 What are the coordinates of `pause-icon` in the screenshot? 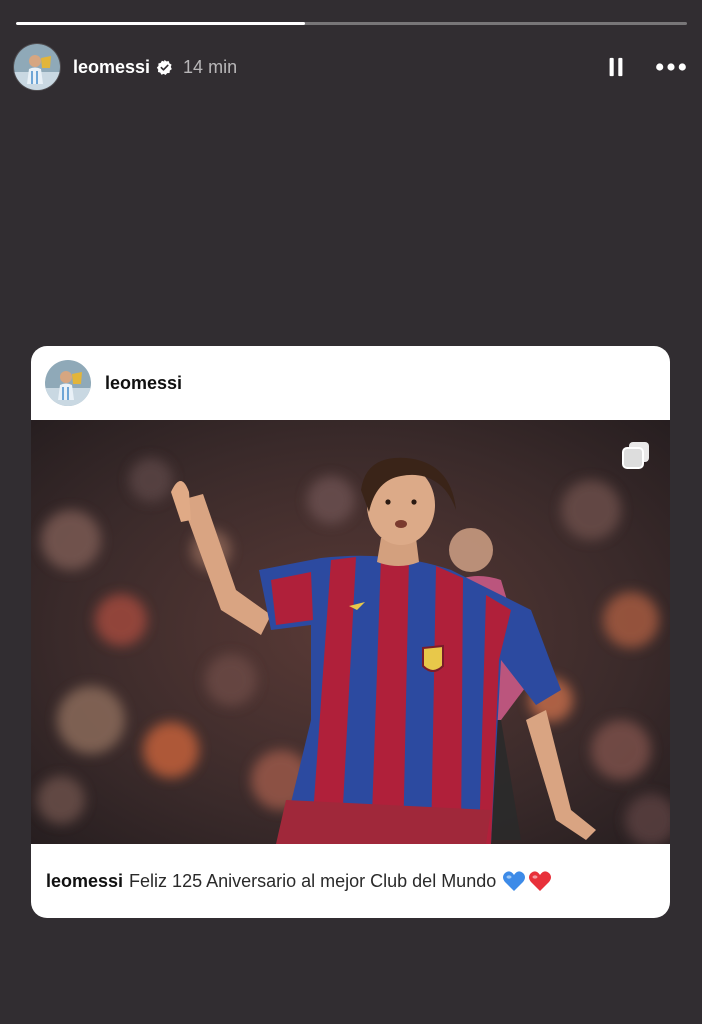 It's located at (616, 67).